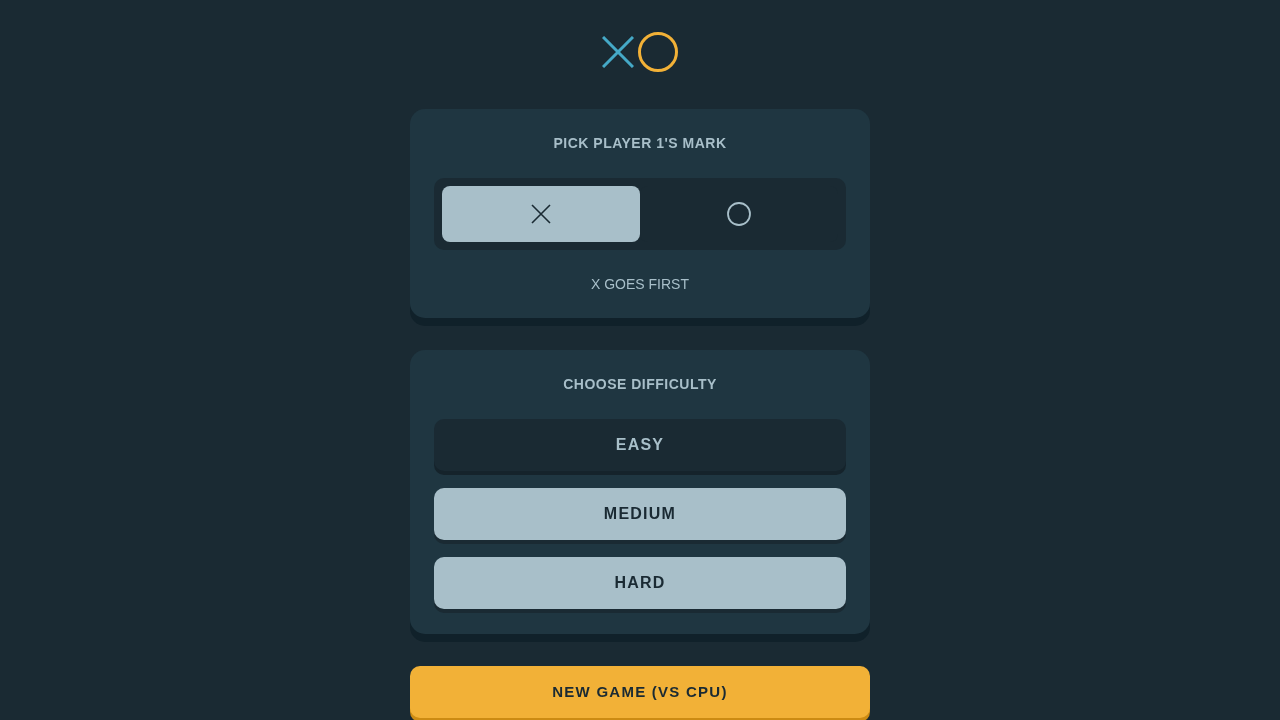 This screenshot has width=1280, height=720. What do you see at coordinates (658, 52) in the screenshot?
I see `logo-o-icon` at bounding box center [658, 52].